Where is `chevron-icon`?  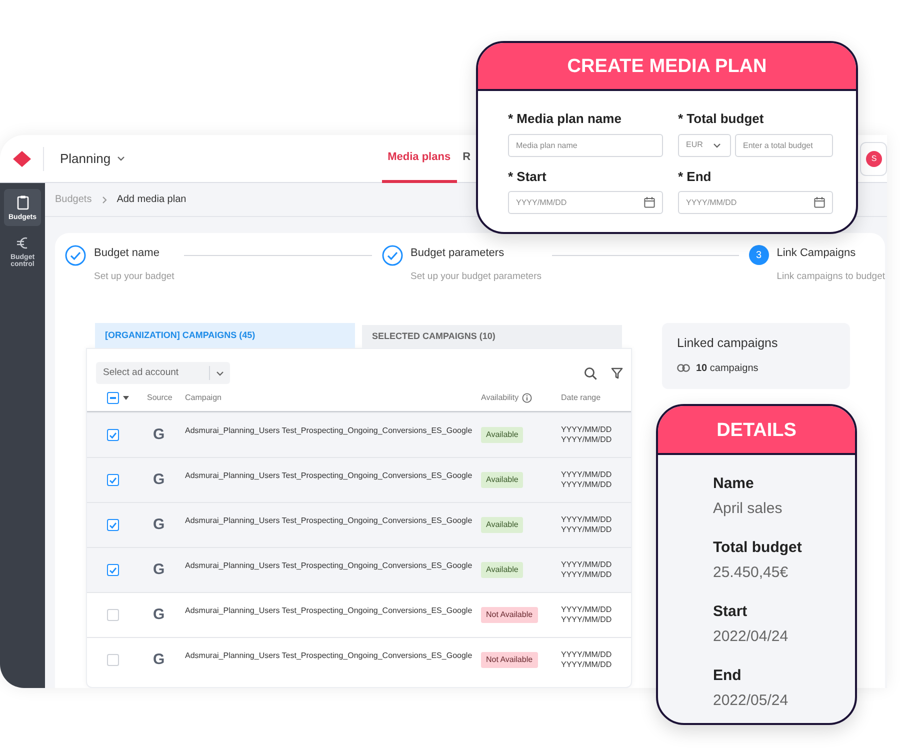
chevron-icon is located at coordinates (104, 200).